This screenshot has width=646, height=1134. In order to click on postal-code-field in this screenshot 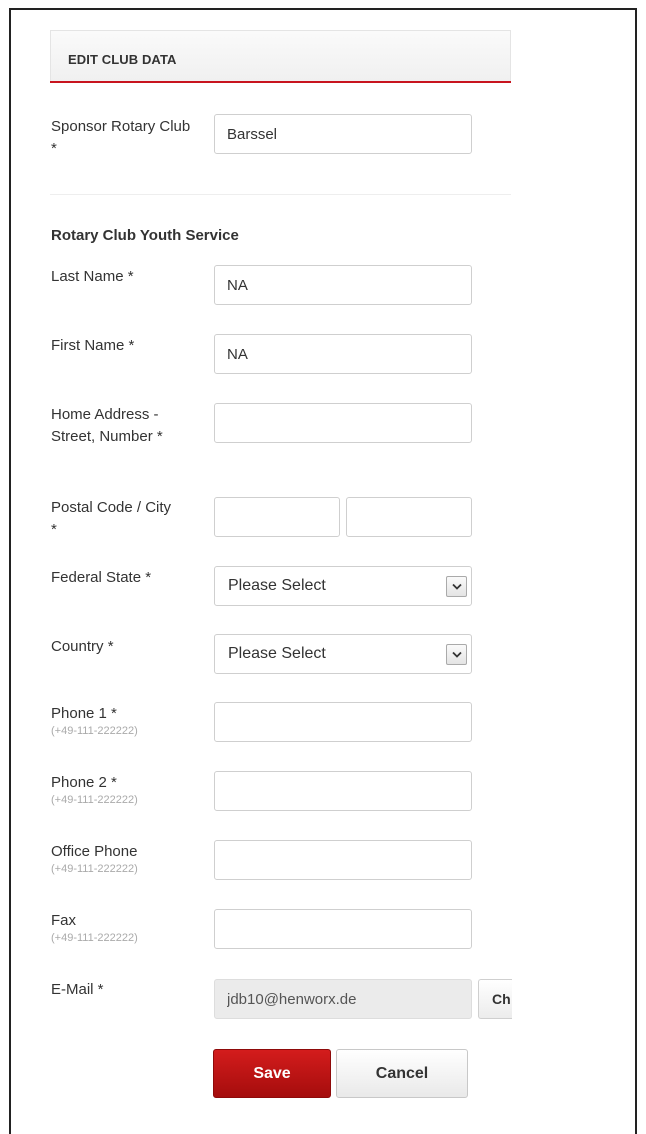, I will do `click(277, 517)`.